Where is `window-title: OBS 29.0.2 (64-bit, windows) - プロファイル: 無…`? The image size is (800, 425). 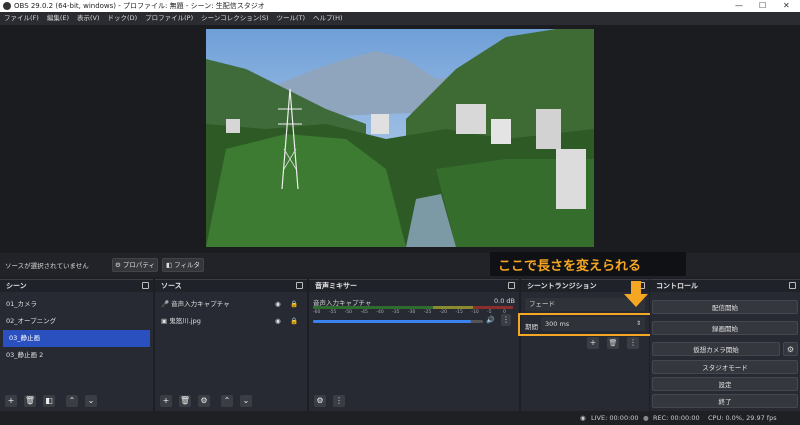 window-title: OBS 29.0.2 (64-bit, windows) - プロファイル: 無… is located at coordinates (139, 6).